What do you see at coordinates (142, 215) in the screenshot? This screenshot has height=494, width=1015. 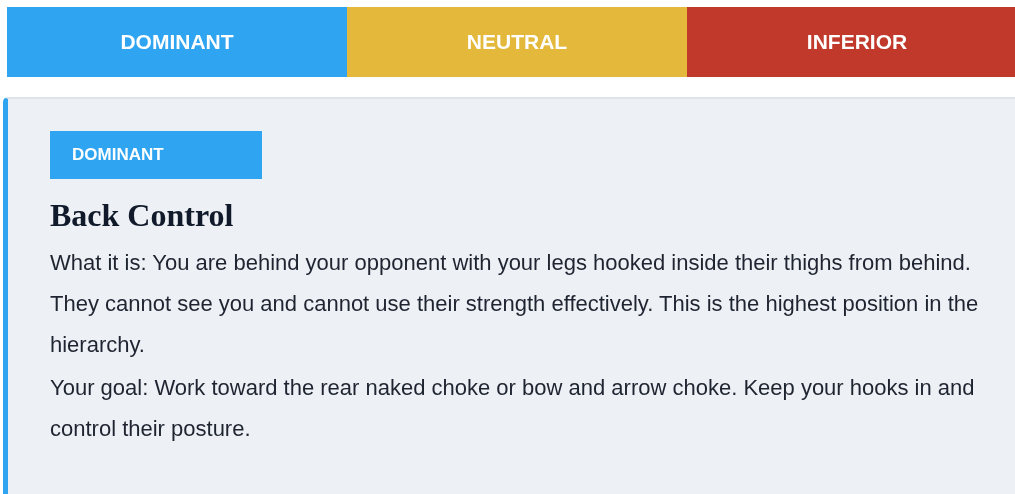 I see `position-title: Back Control` at bounding box center [142, 215].